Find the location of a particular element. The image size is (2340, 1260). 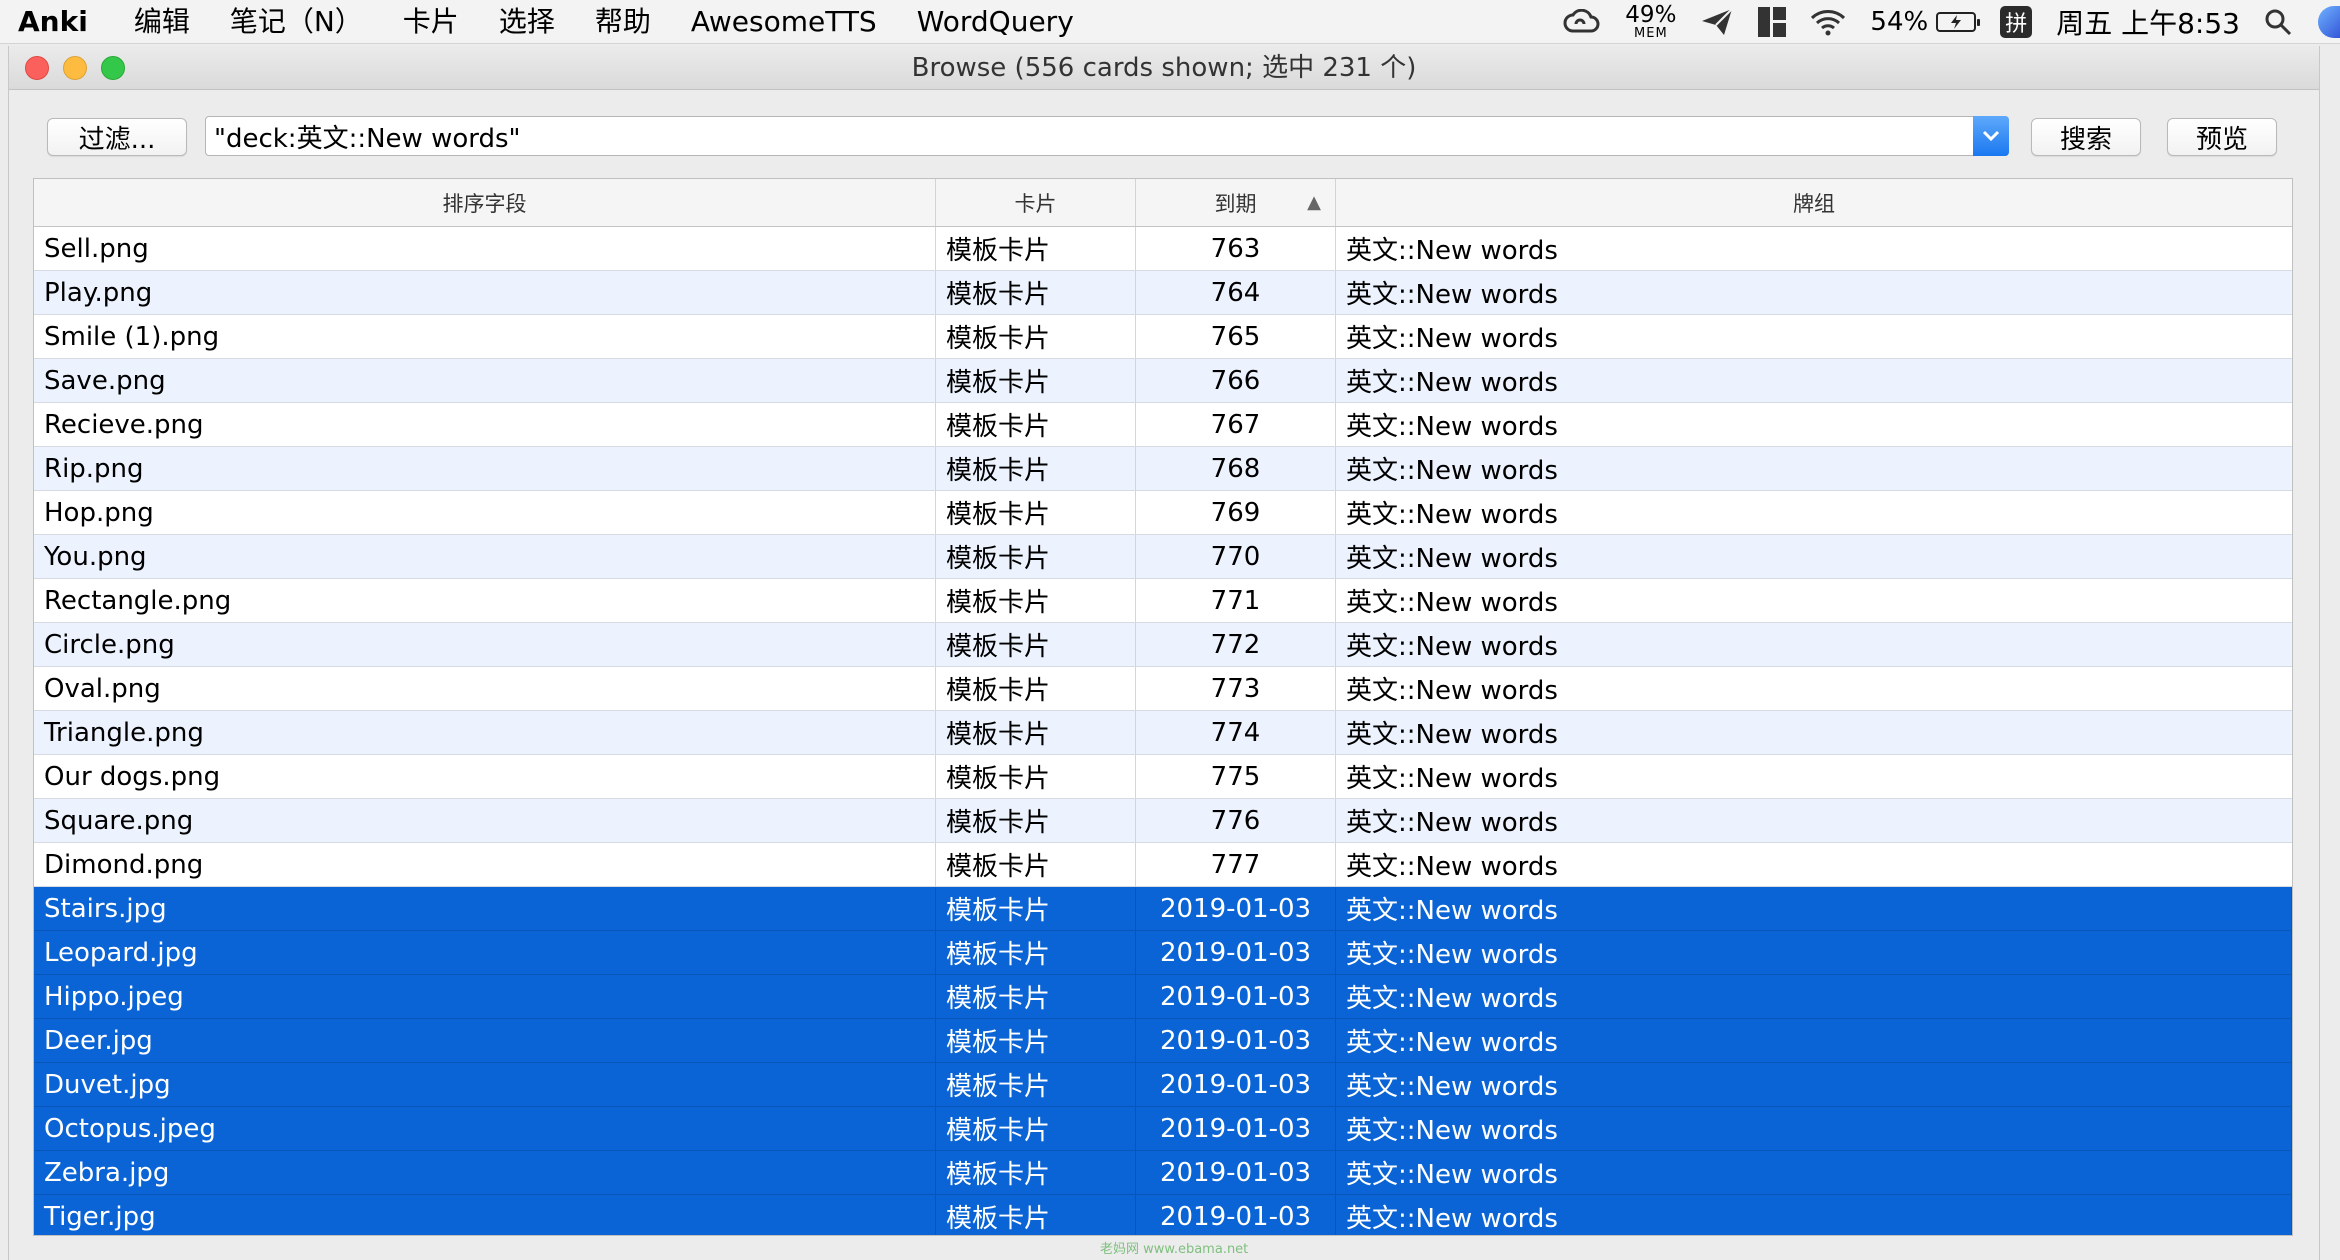

menu-cards: 卡片 is located at coordinates (431, 22).